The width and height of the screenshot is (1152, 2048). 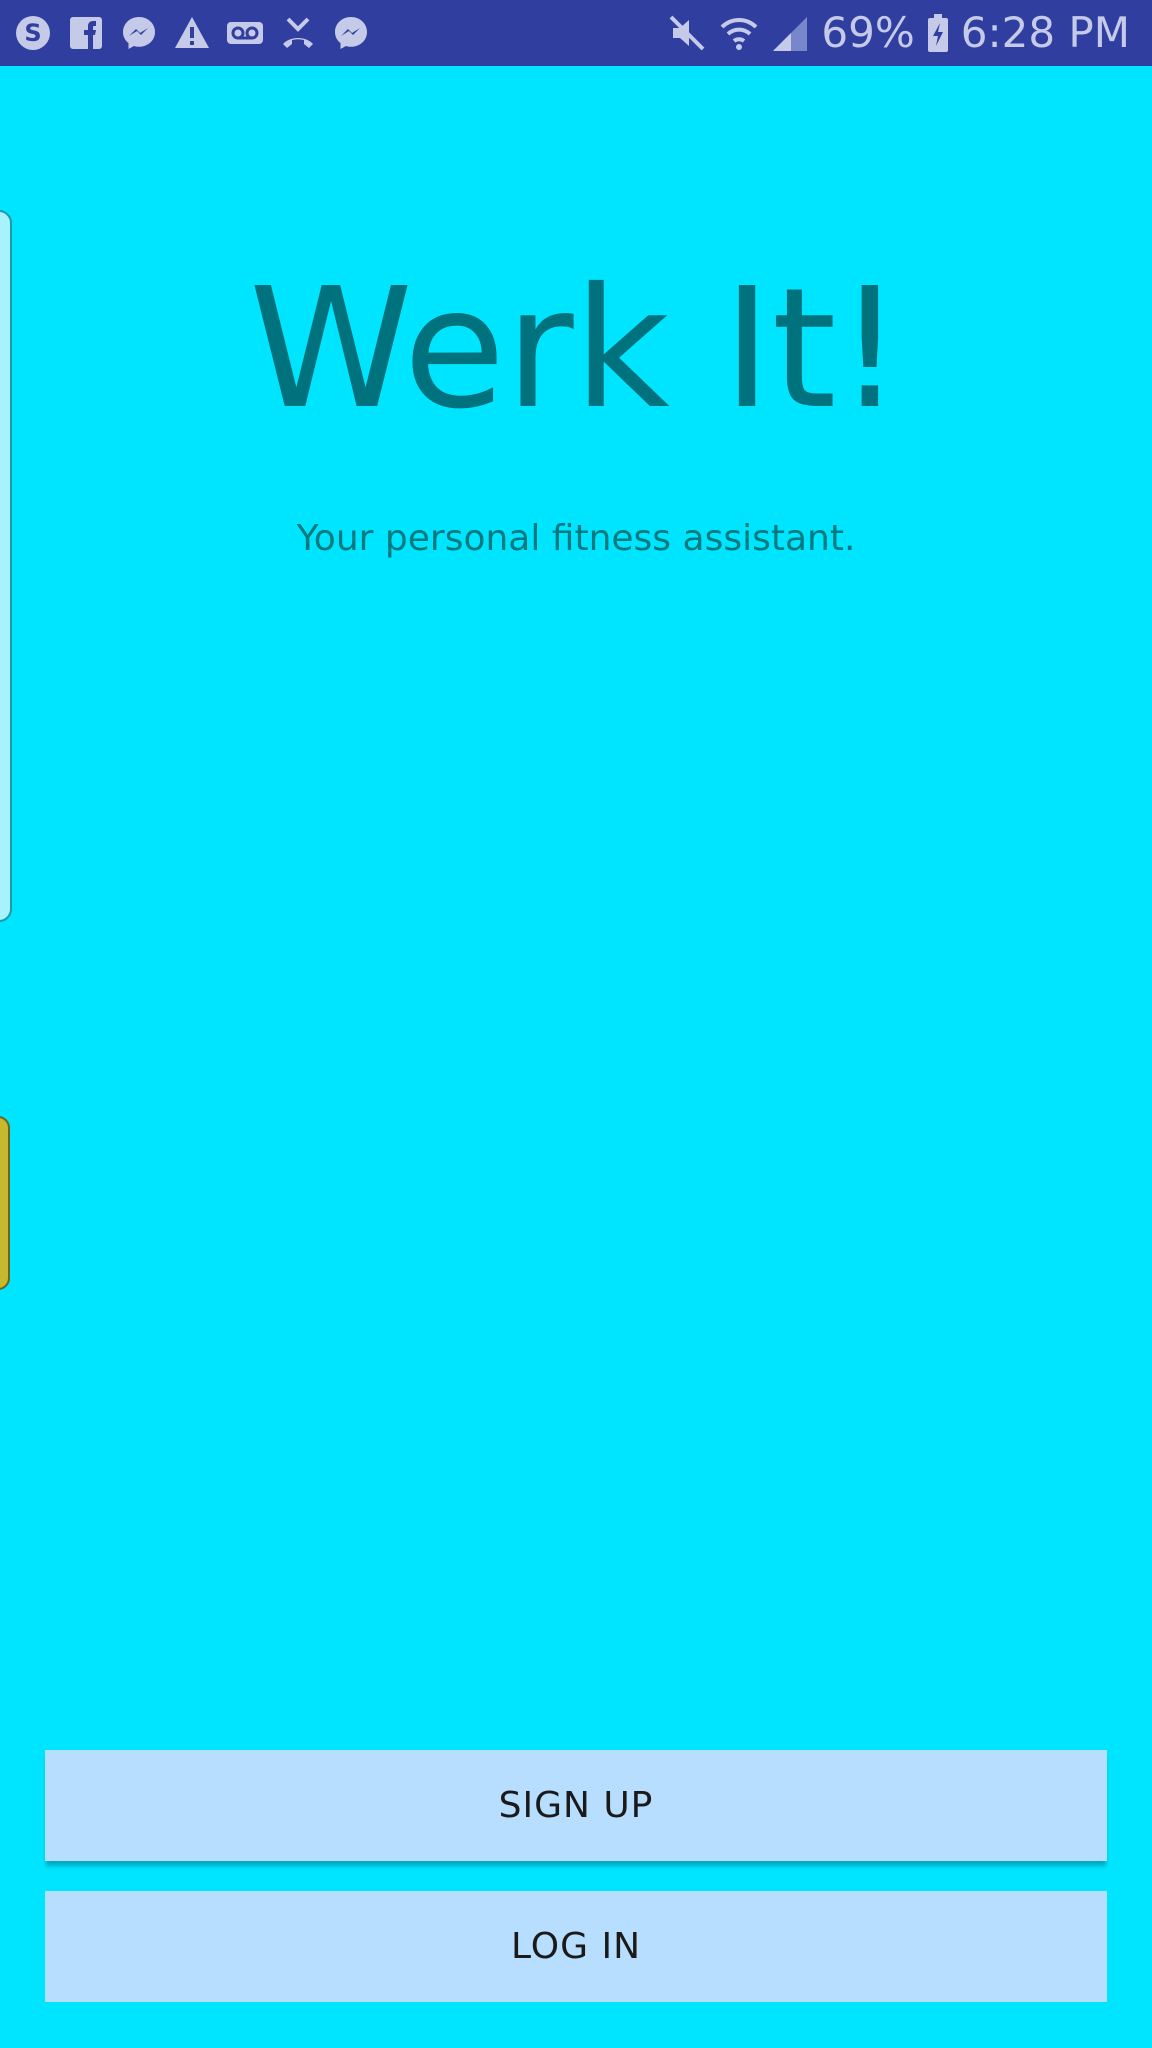 I want to click on sign-up-button: SIGN UP, so click(x=576, y=1805).